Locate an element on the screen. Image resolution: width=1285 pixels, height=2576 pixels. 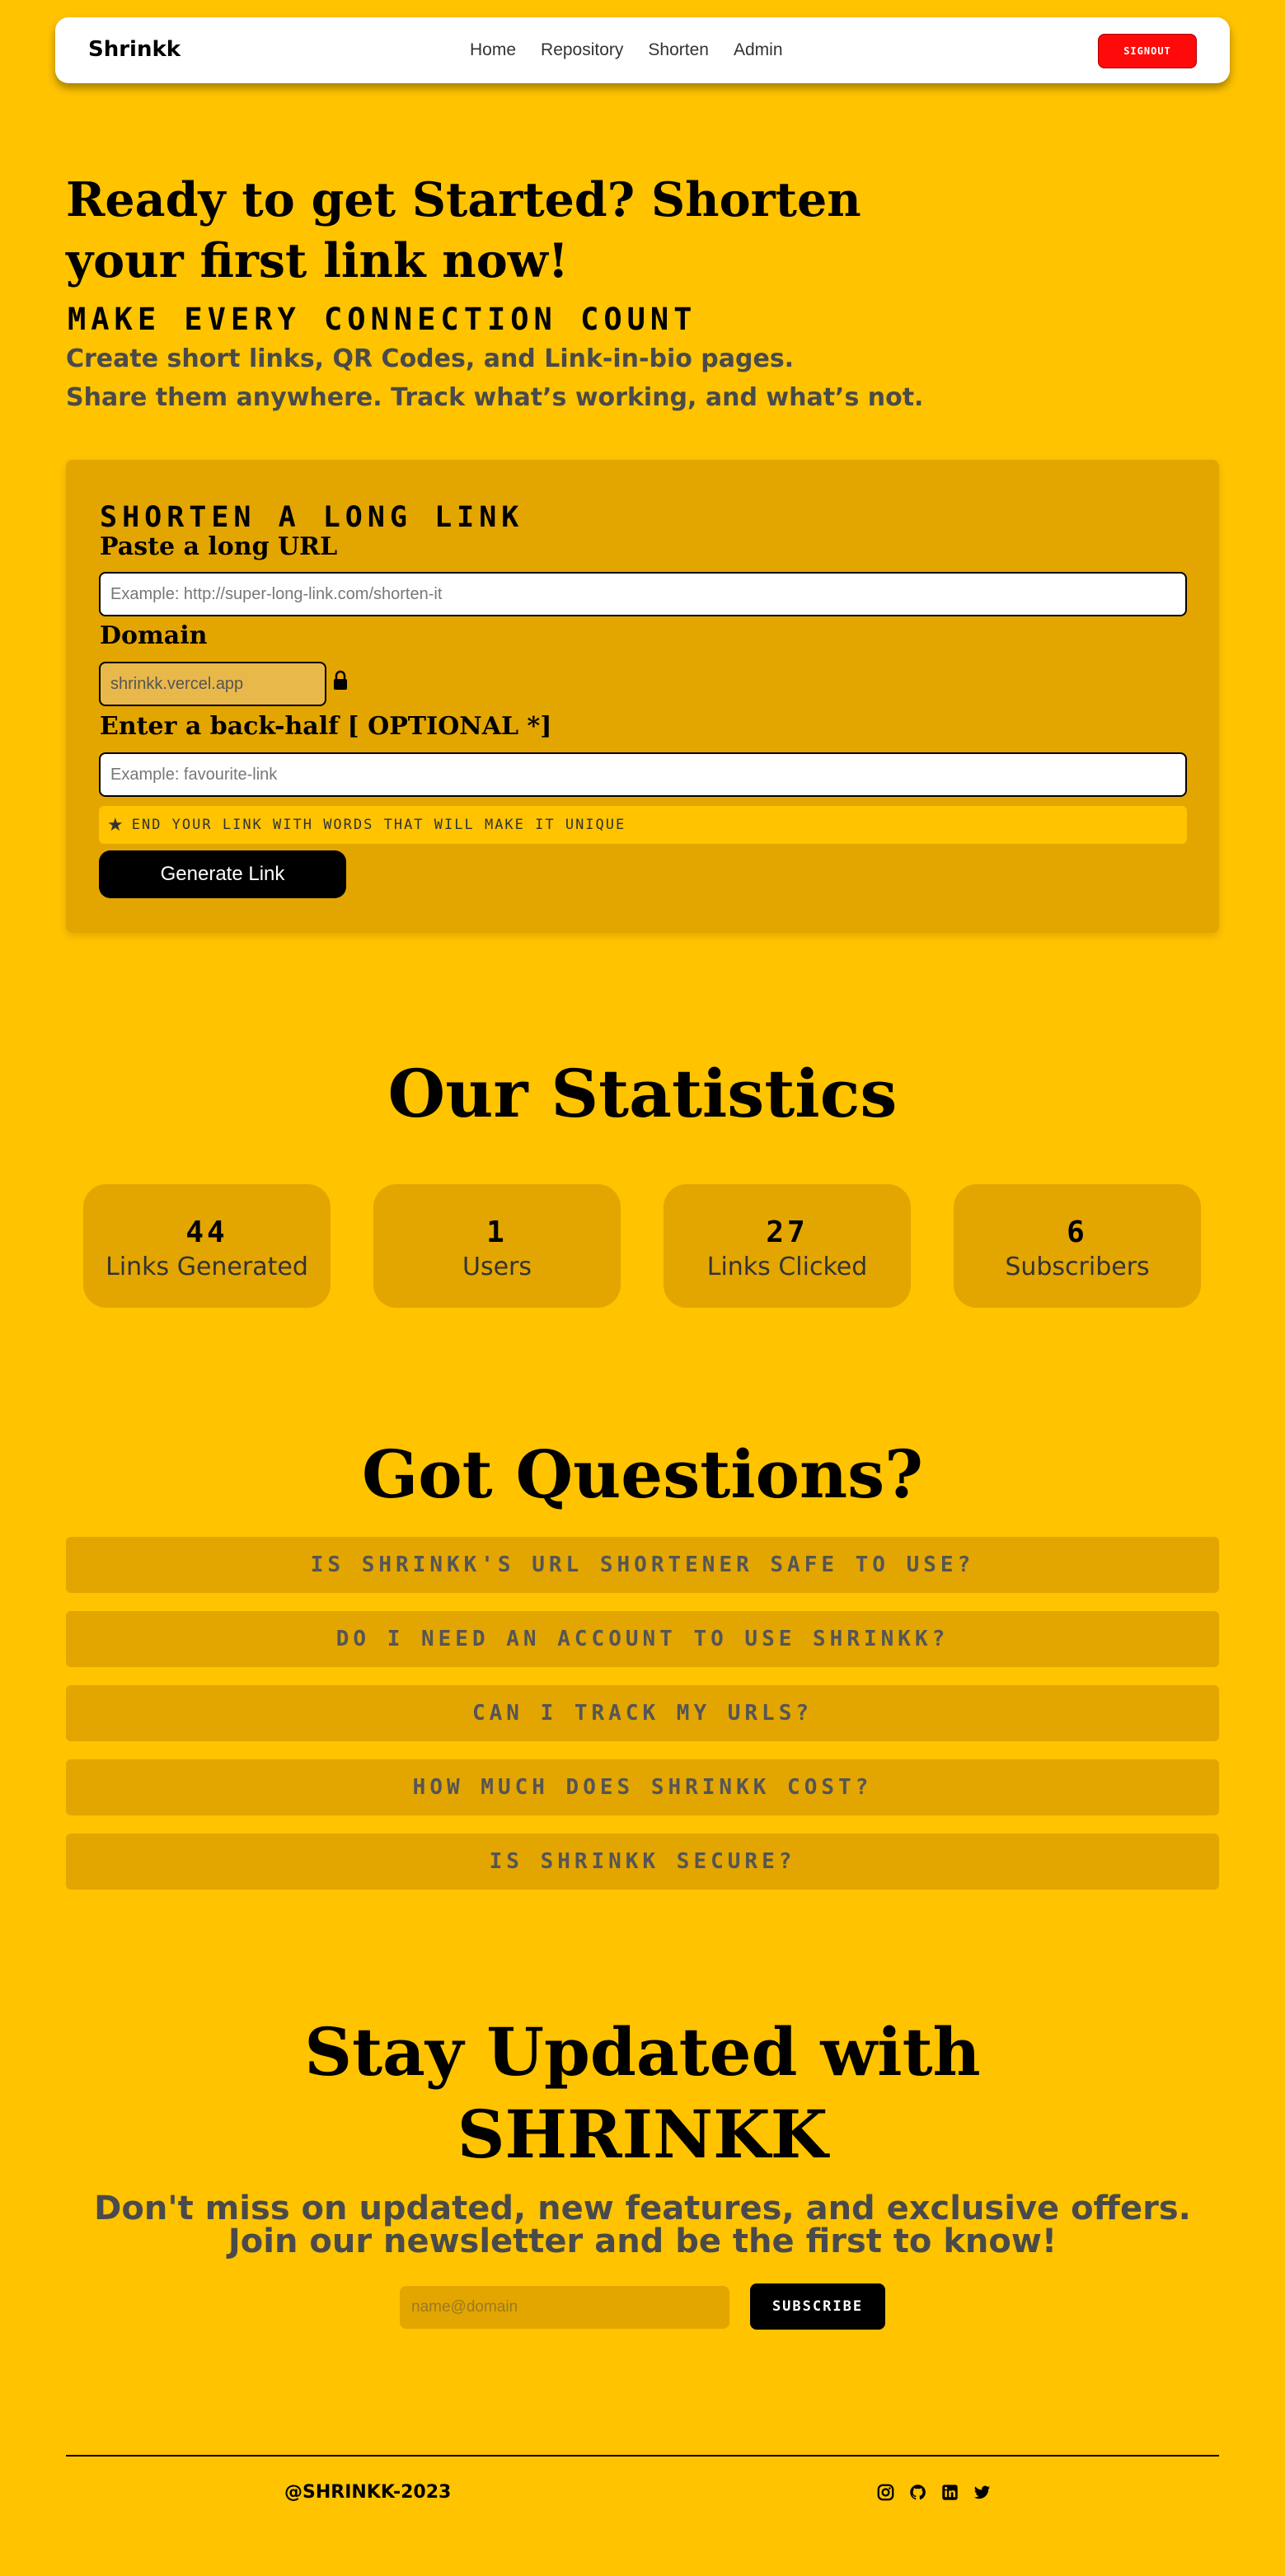
stat-label: Links Clicked is located at coordinates (787, 1267).